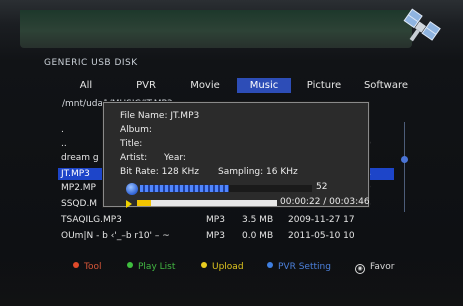 This screenshot has height=306, width=463. I want to click on hint-upload: Upload, so click(222, 267).